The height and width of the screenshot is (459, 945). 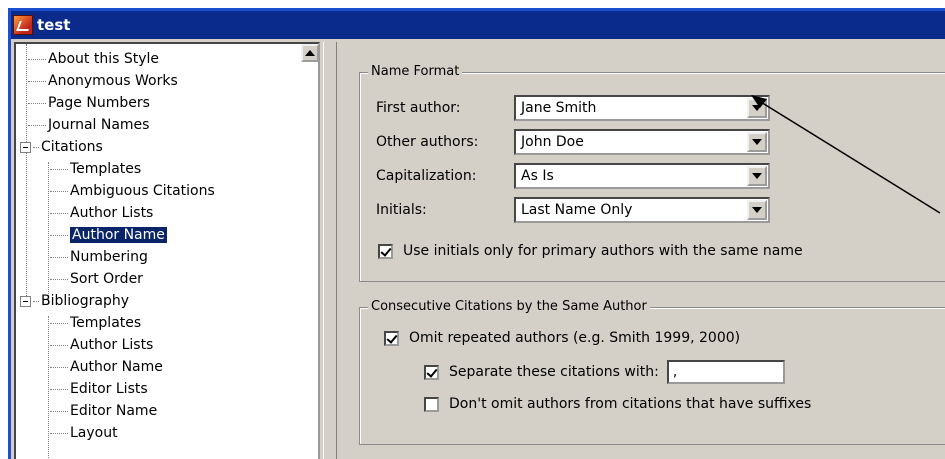 What do you see at coordinates (117, 389) in the screenshot?
I see `tree-item-editor-lists: Editor Lists` at bounding box center [117, 389].